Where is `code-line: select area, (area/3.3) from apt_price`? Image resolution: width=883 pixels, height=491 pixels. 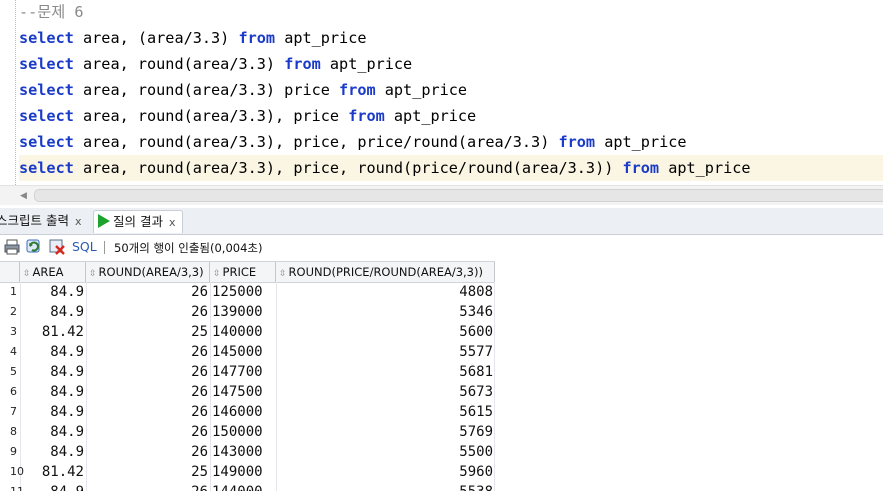 code-line: select area, (area/3.3) from apt_price is located at coordinates (451, 38).